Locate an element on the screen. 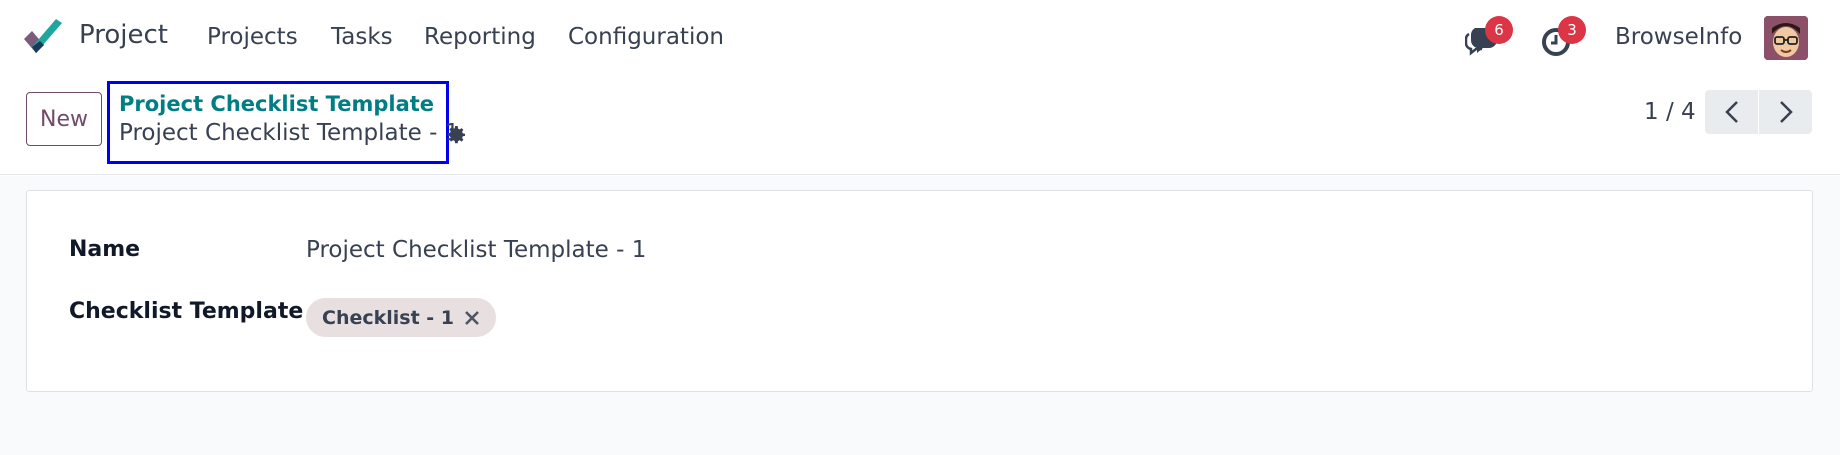 The width and height of the screenshot is (1840, 455). pager-previous-button is located at coordinates (1731, 112).